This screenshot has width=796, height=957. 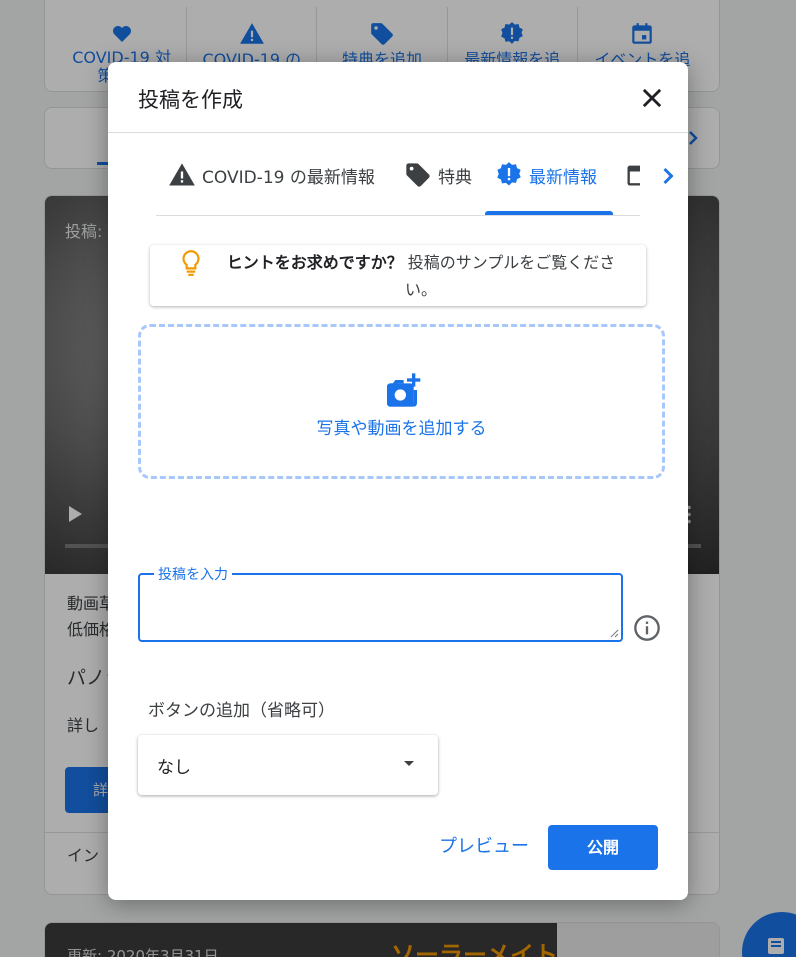 What do you see at coordinates (403, 390) in the screenshot?
I see `add-photo-icon` at bounding box center [403, 390].